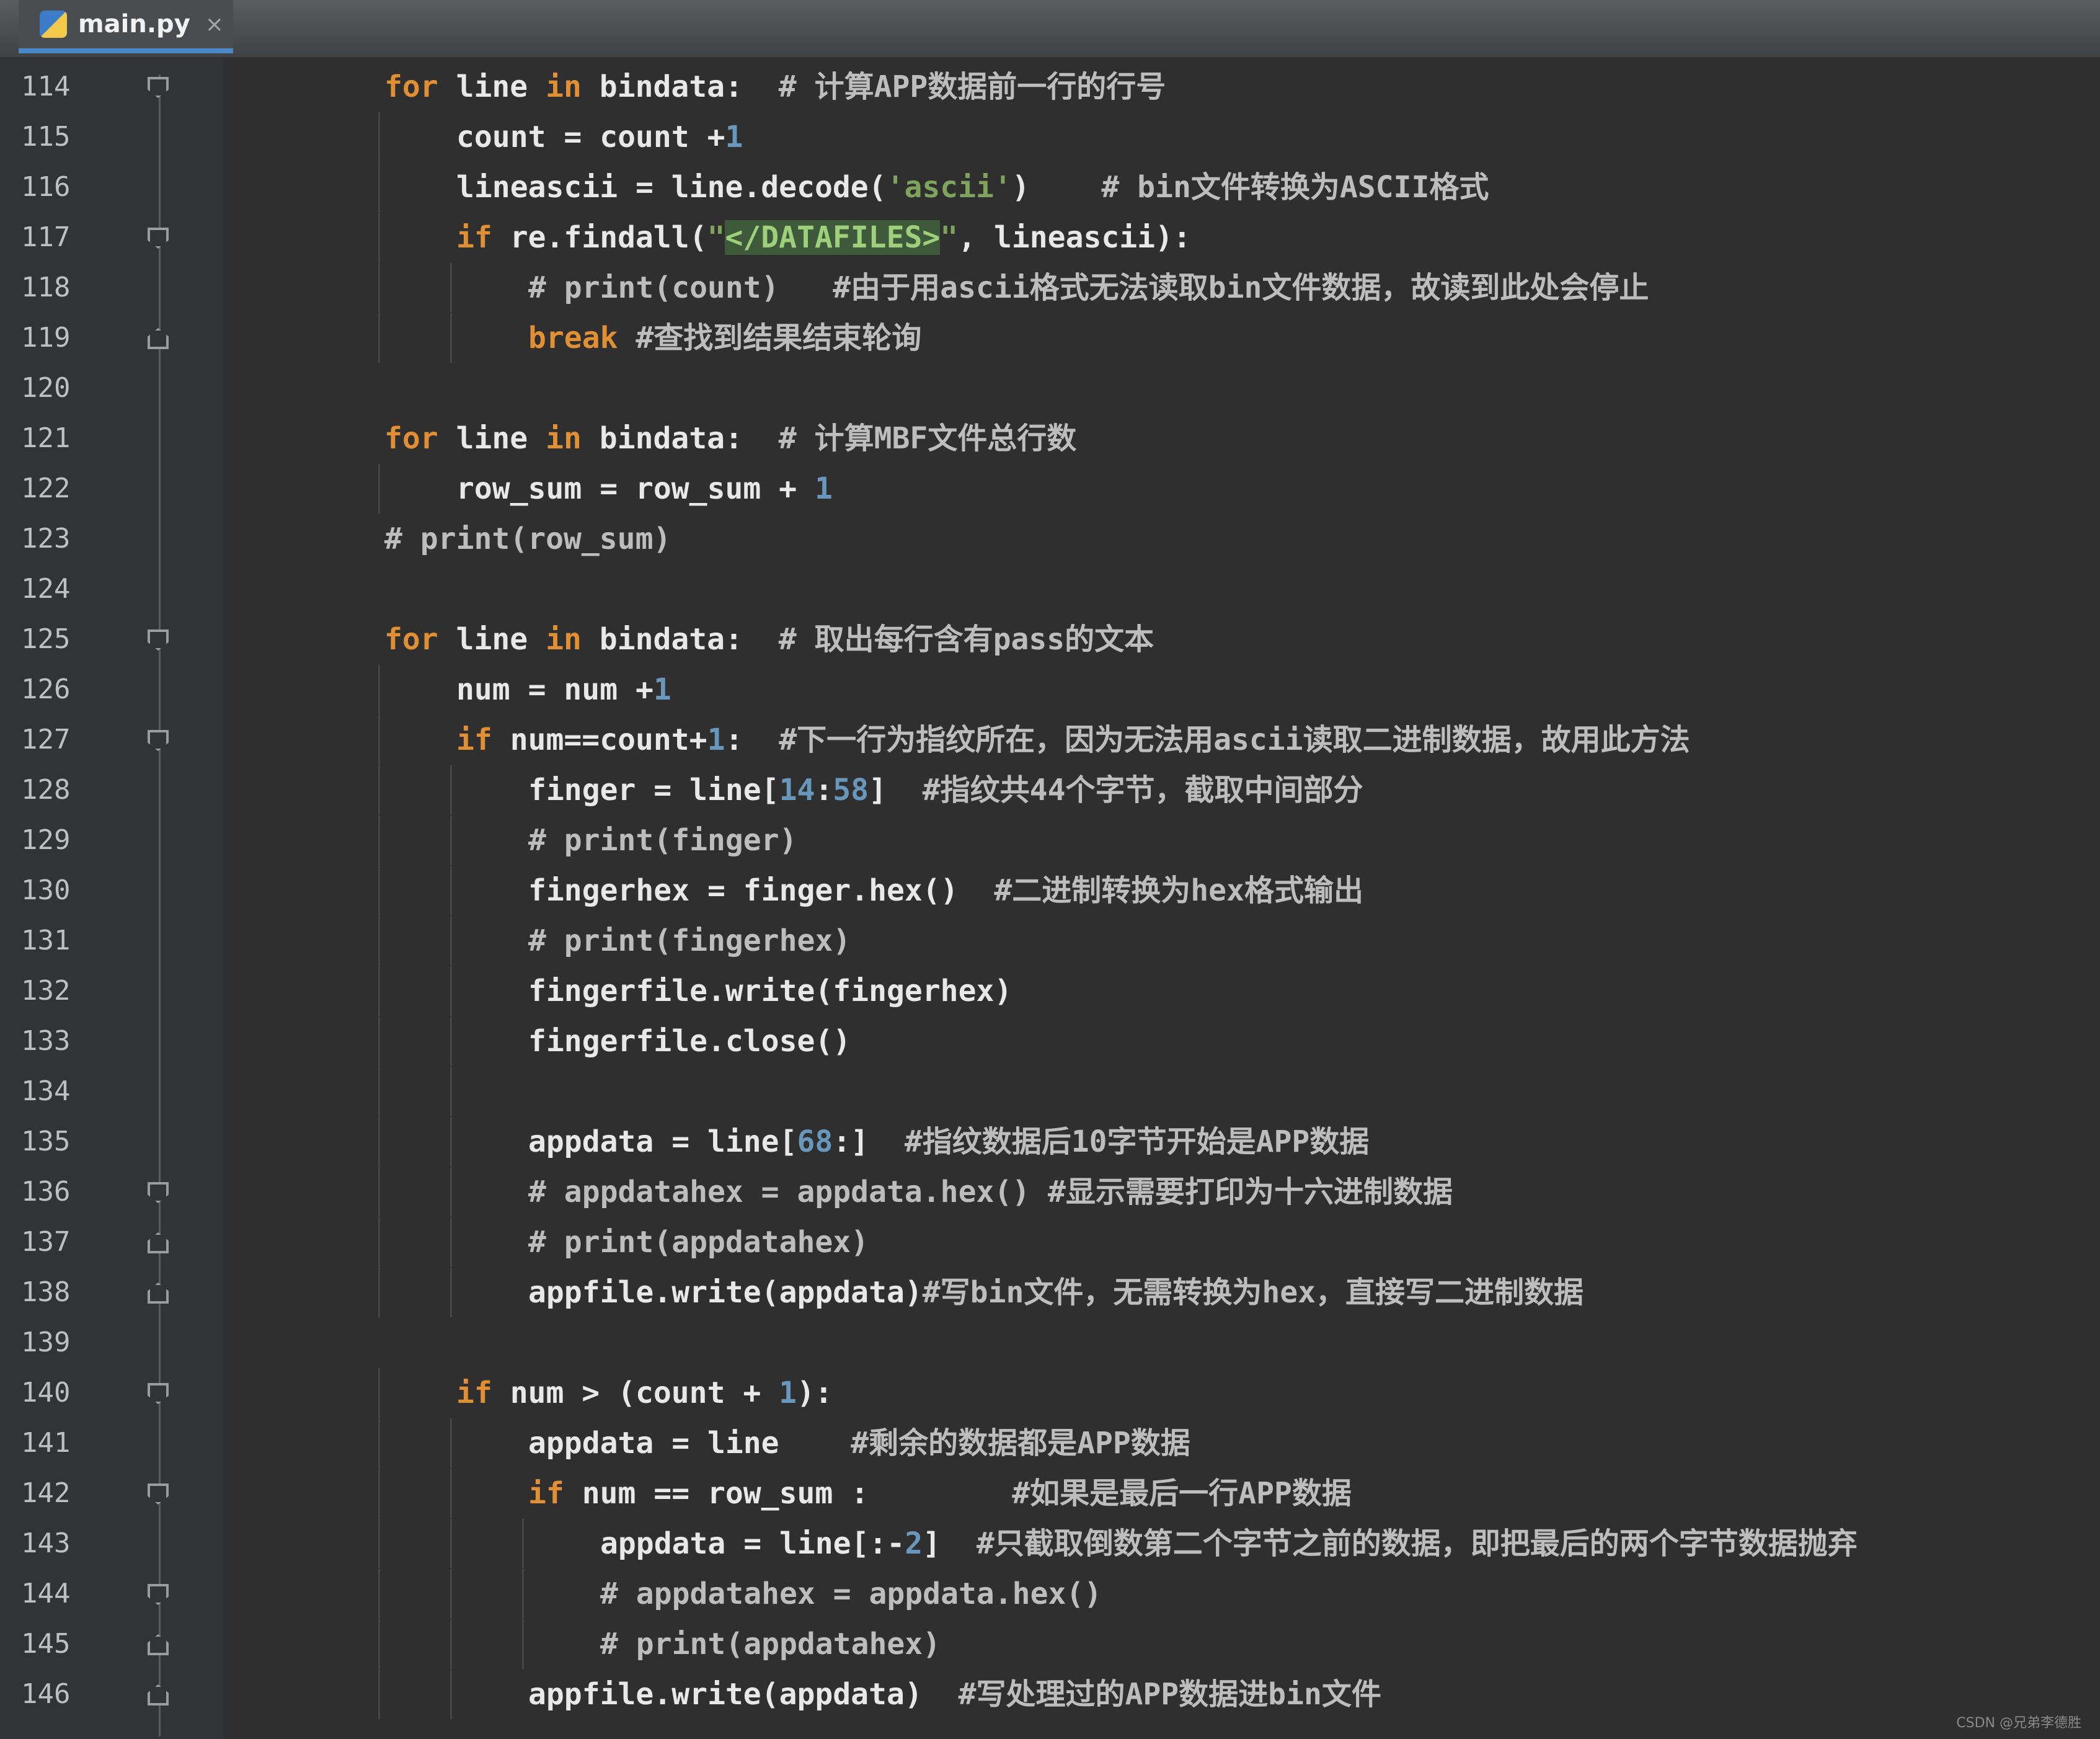 Image resolution: width=2100 pixels, height=1739 pixels. Describe the element at coordinates (53, 24) in the screenshot. I see `python-file-icon` at that location.